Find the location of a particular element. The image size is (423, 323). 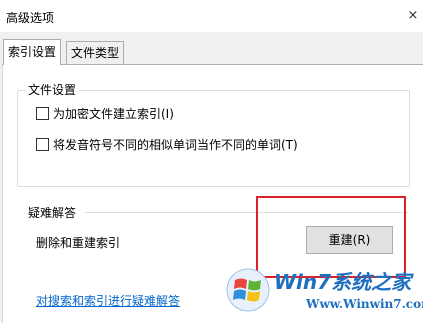

encrypted-files-label: 为加密文件建立索引(I) is located at coordinates (113, 114).